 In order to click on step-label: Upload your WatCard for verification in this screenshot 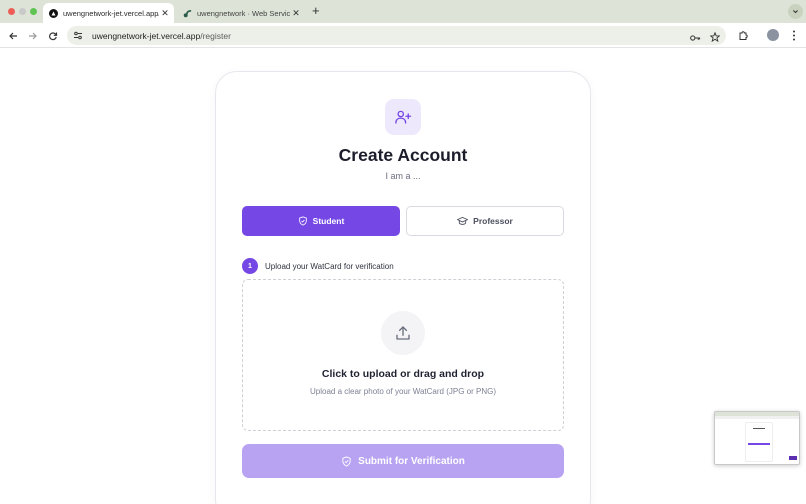, I will do `click(329, 266)`.